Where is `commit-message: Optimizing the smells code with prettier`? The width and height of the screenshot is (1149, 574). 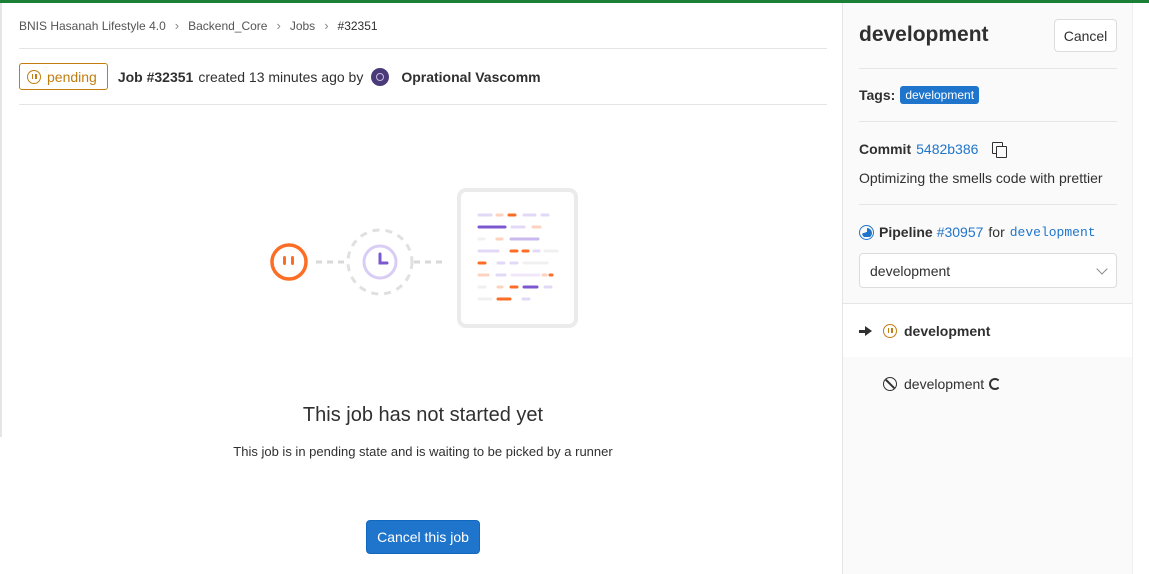
commit-message: Optimizing the smells code with prettier is located at coordinates (981, 178).